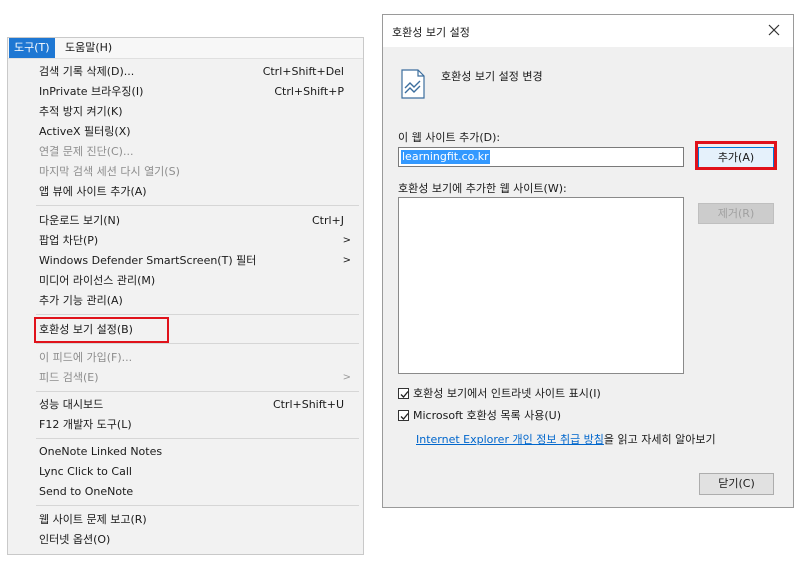  I want to click on menu-item-shortcut: Ctrl+Shift+P, so click(309, 91).